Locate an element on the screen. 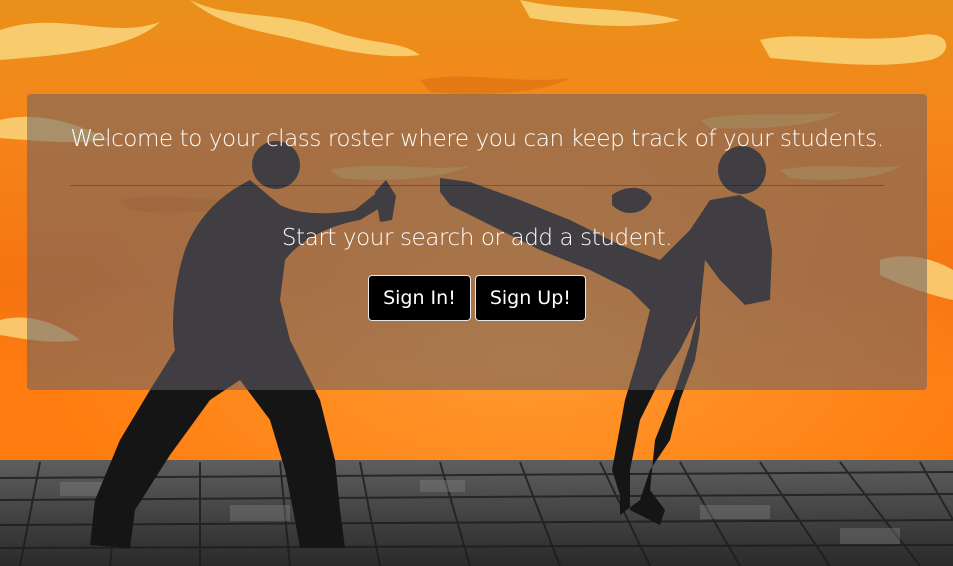 This screenshot has height=566, width=953. sign-in-button: Sign In! is located at coordinates (419, 298).